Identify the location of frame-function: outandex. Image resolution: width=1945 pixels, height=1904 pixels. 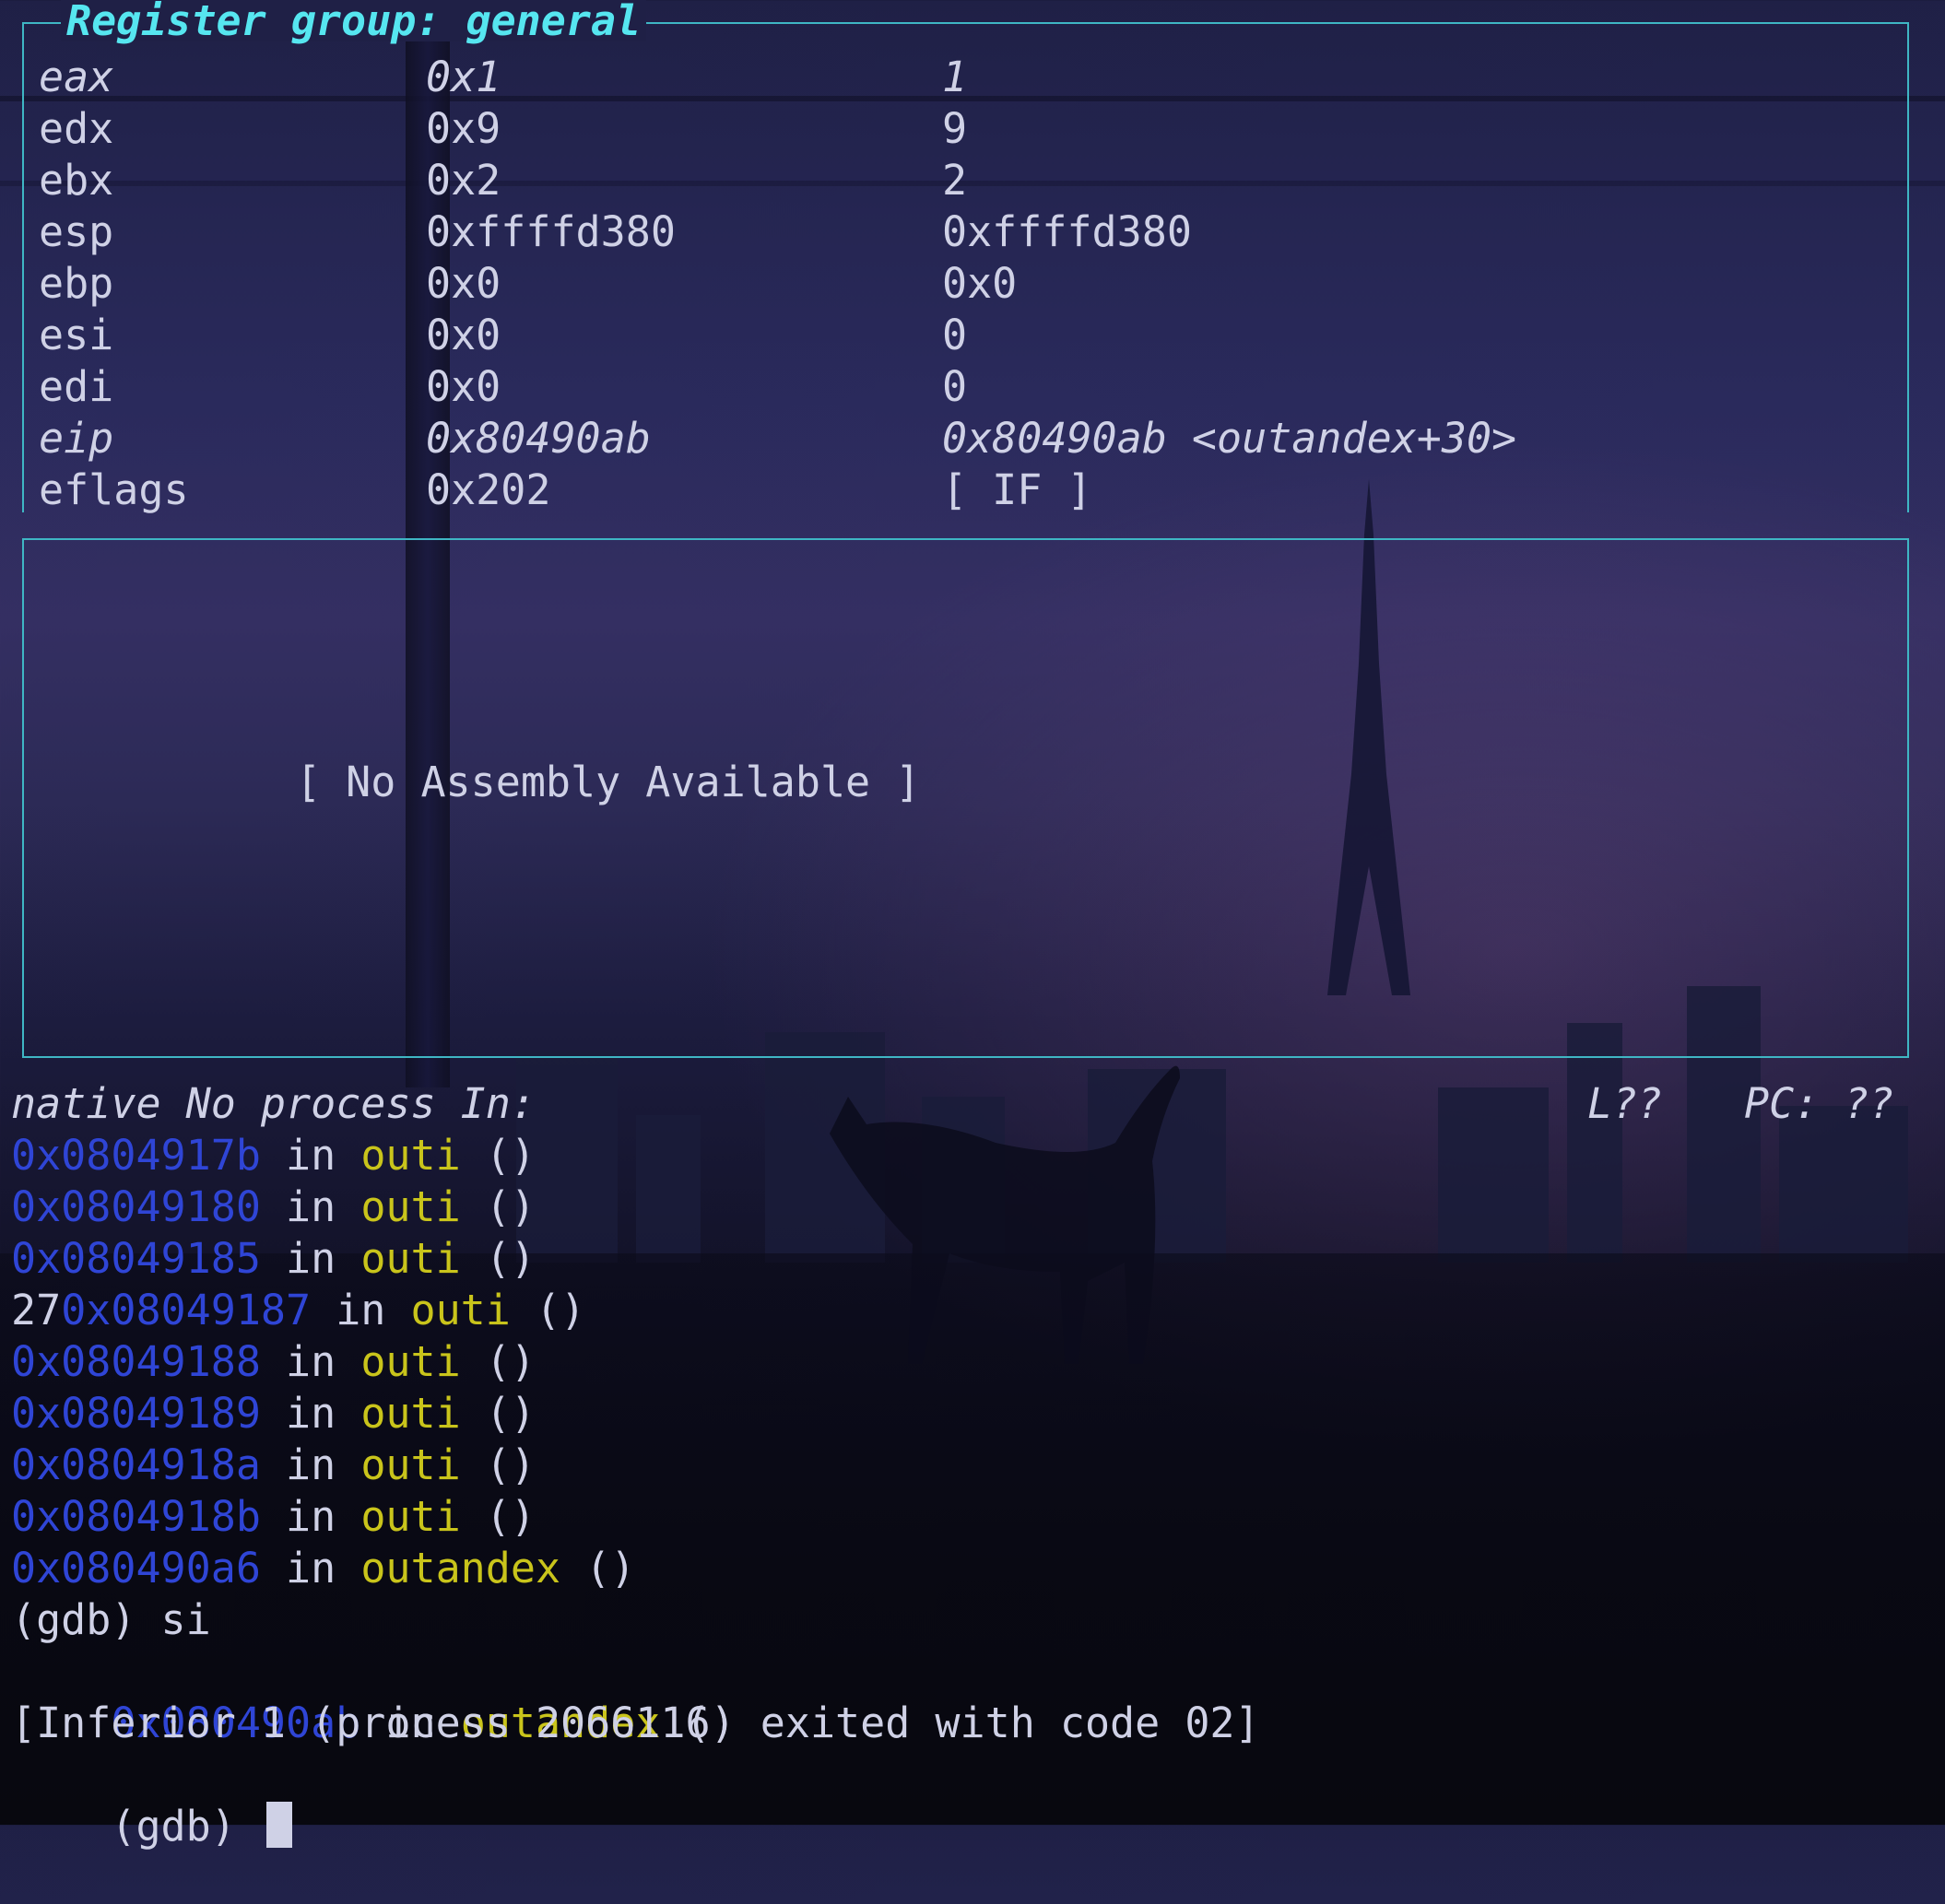
(461, 1568).